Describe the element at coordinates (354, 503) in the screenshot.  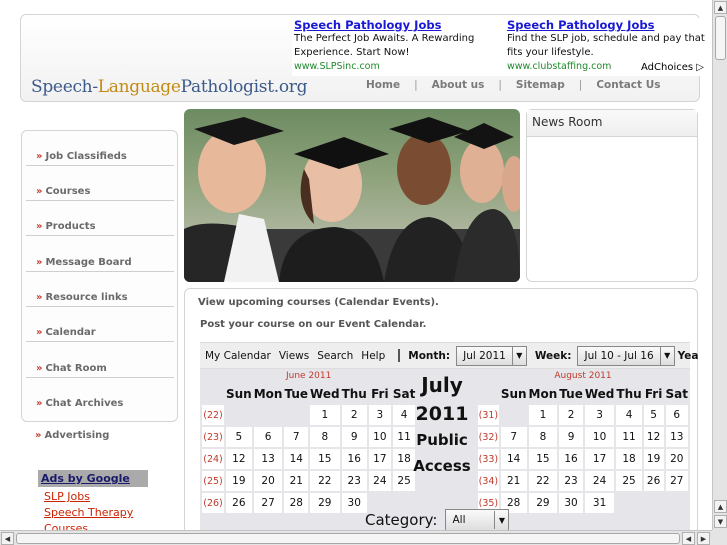
I see `calendar-day-cell: 30` at that location.